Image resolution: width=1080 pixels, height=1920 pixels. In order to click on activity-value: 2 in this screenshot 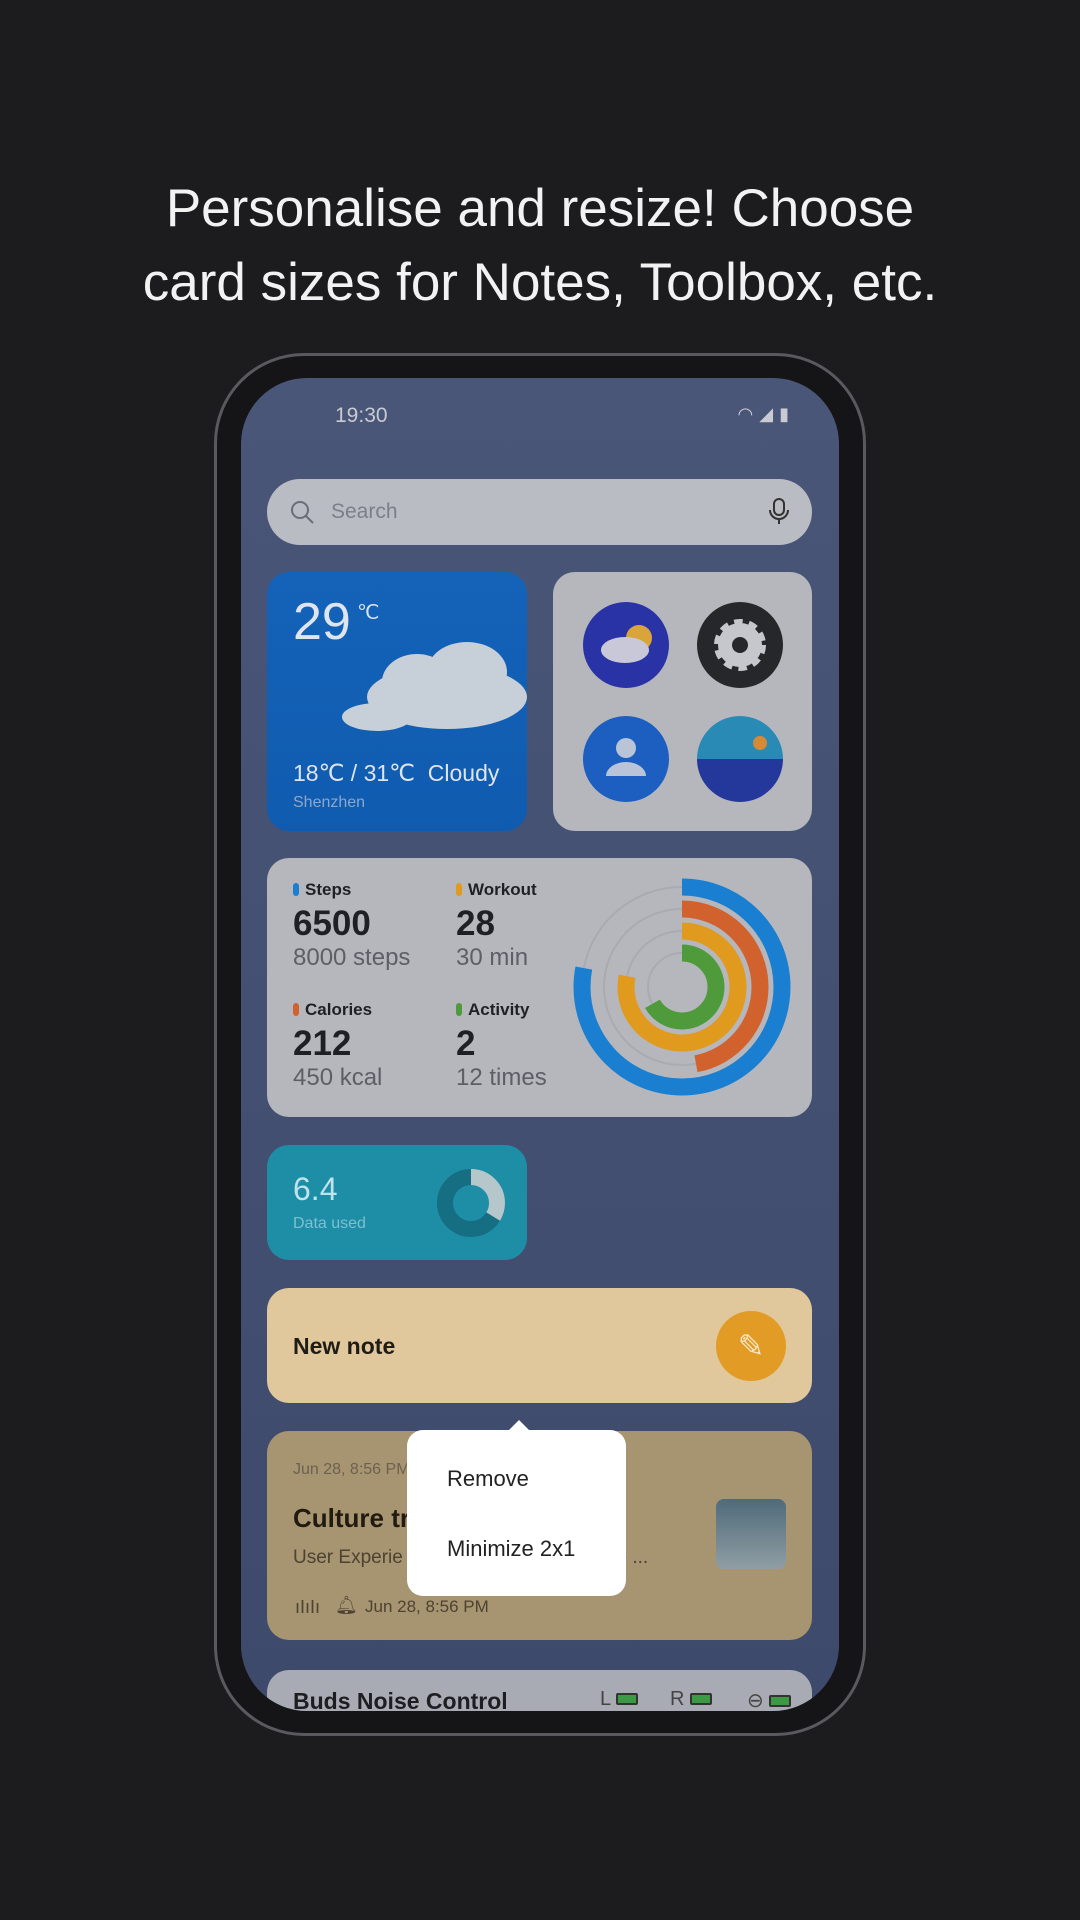, I will do `click(466, 1043)`.